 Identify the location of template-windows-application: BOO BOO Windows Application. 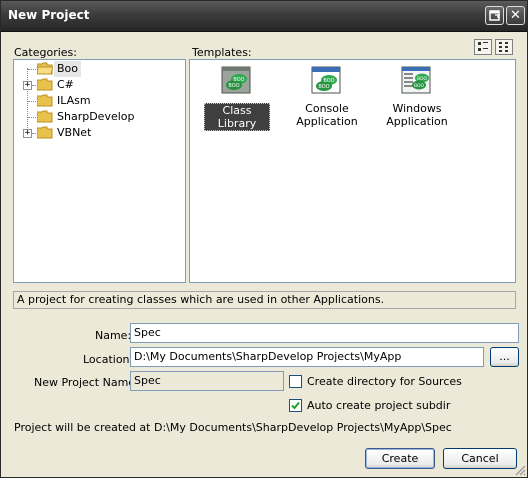
(417, 97).